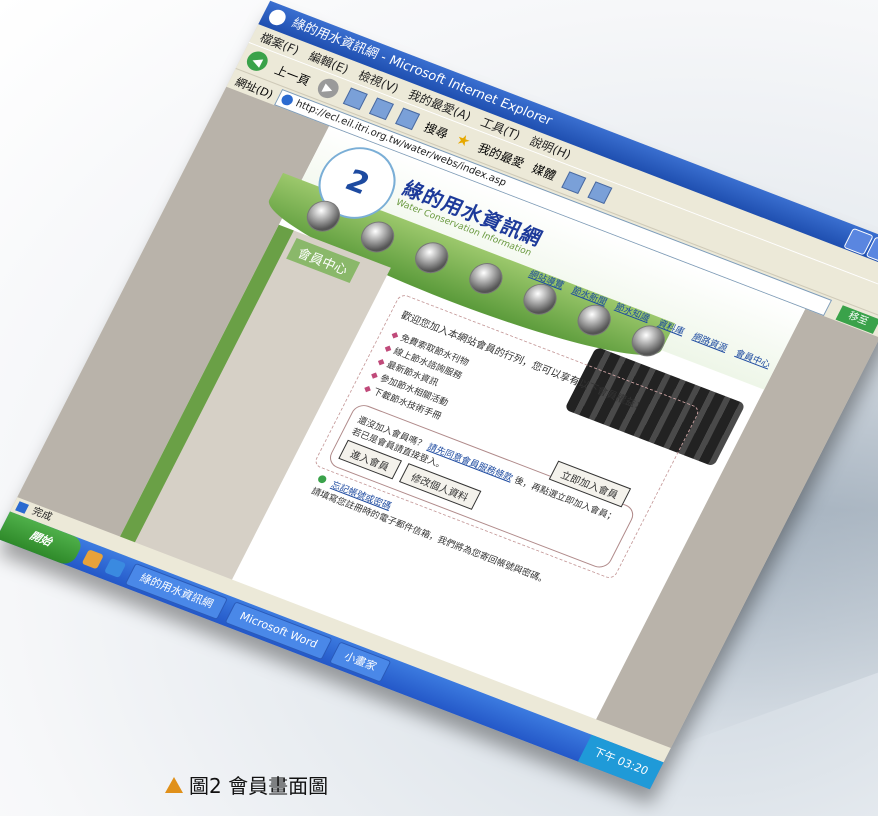 Image resolution: width=878 pixels, height=816 pixels. I want to click on ie-icon, so click(277, 17).